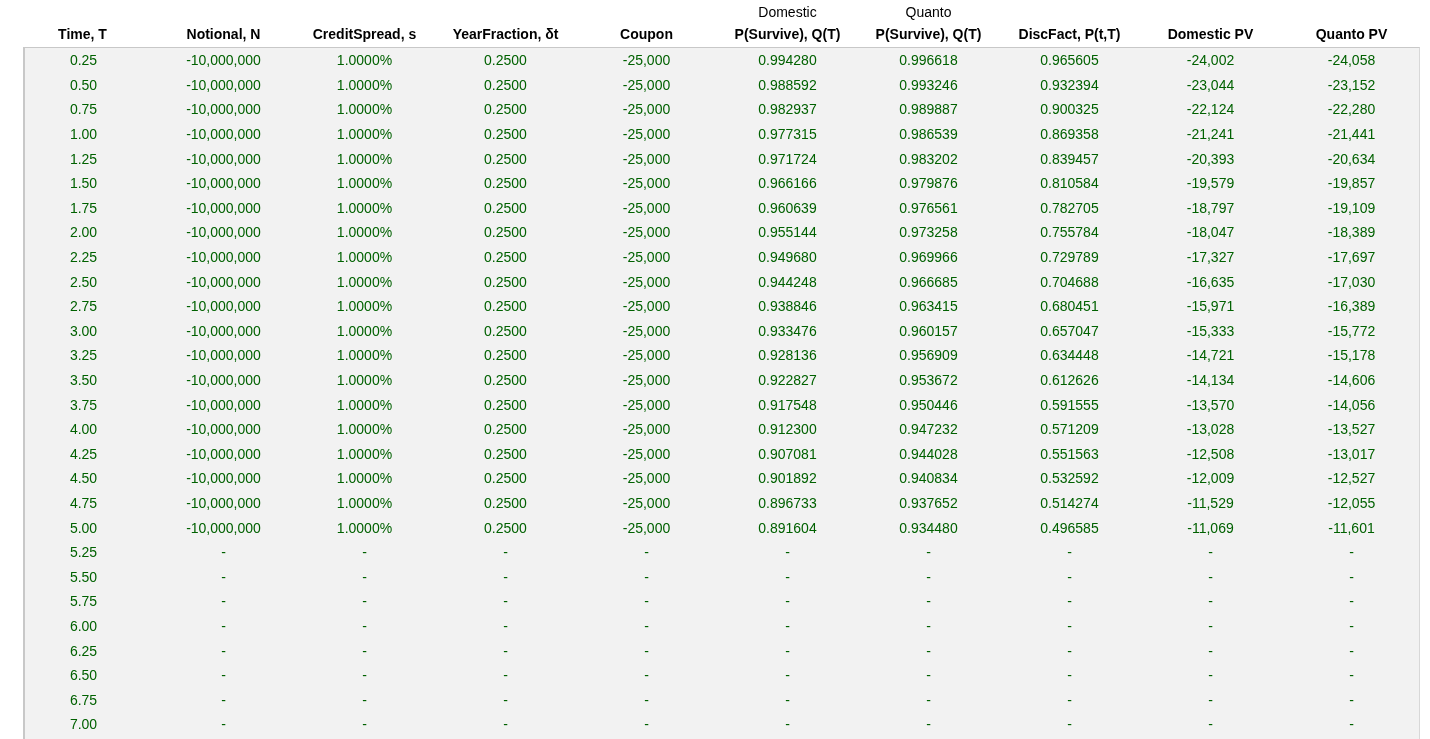 The image size is (1430, 739). I want to click on table-cell: 0.938846, so click(787, 306).